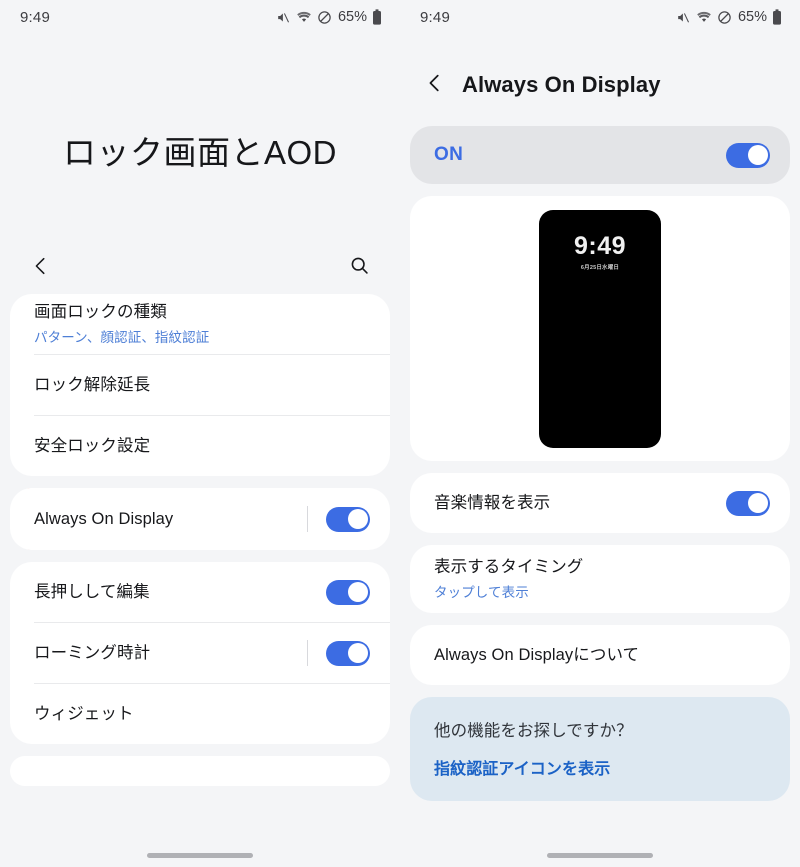  I want to click on row-title: Always On Display, so click(104, 518).